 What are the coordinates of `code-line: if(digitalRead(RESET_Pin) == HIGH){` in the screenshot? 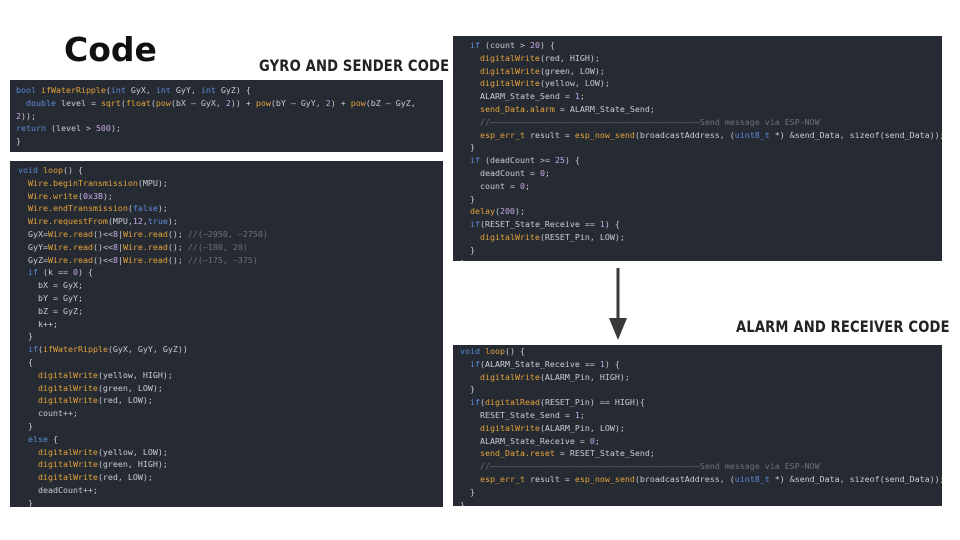 It's located at (701, 402).